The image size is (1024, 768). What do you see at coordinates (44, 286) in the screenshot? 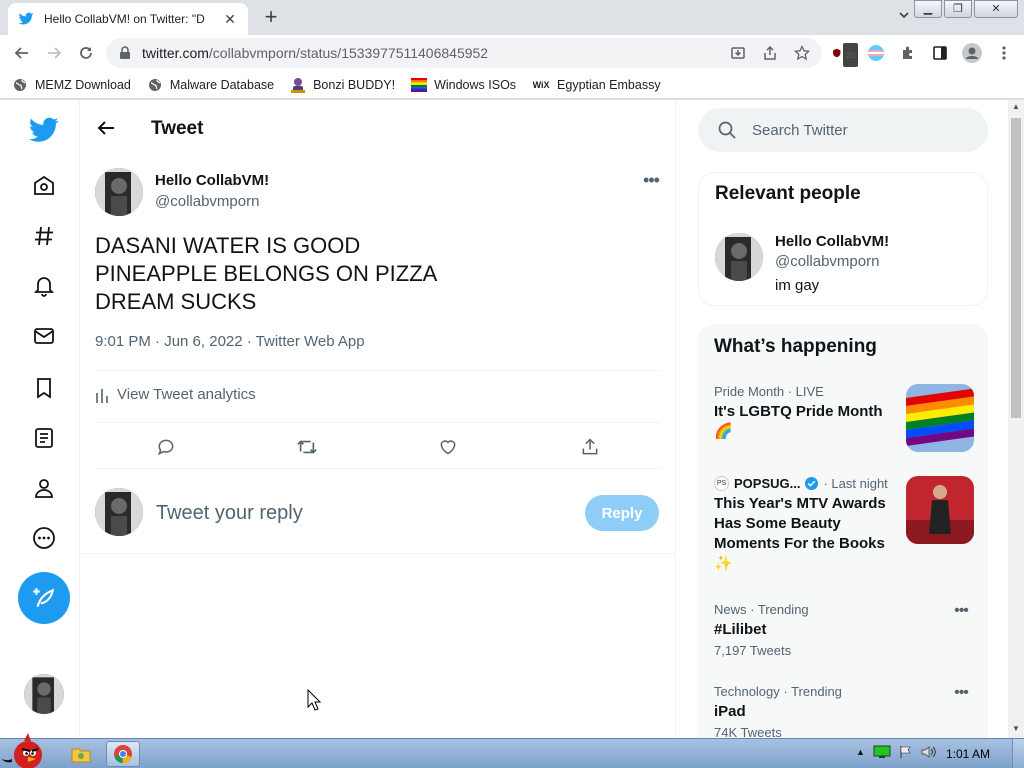
I see `notifications-bell-icon` at bounding box center [44, 286].